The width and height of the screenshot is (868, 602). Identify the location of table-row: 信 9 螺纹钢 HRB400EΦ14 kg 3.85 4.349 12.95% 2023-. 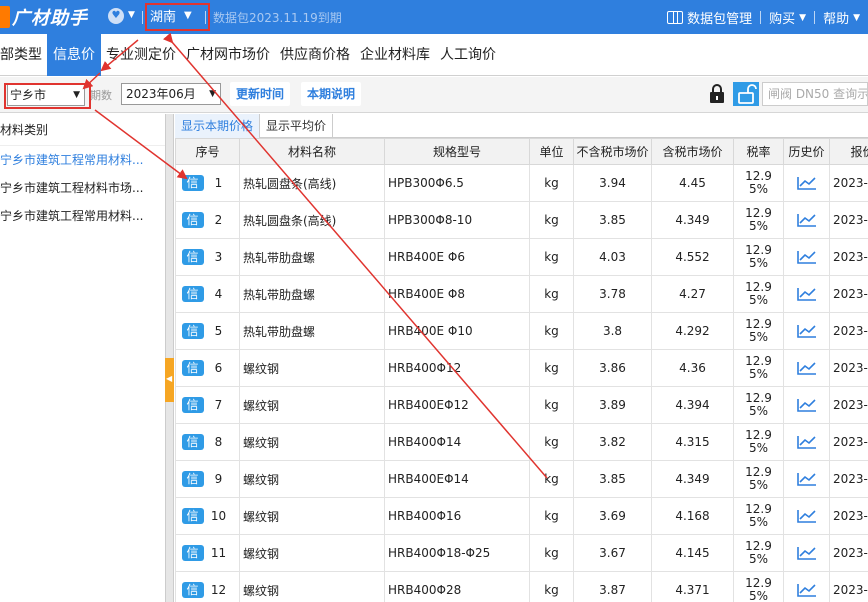
(521, 479).